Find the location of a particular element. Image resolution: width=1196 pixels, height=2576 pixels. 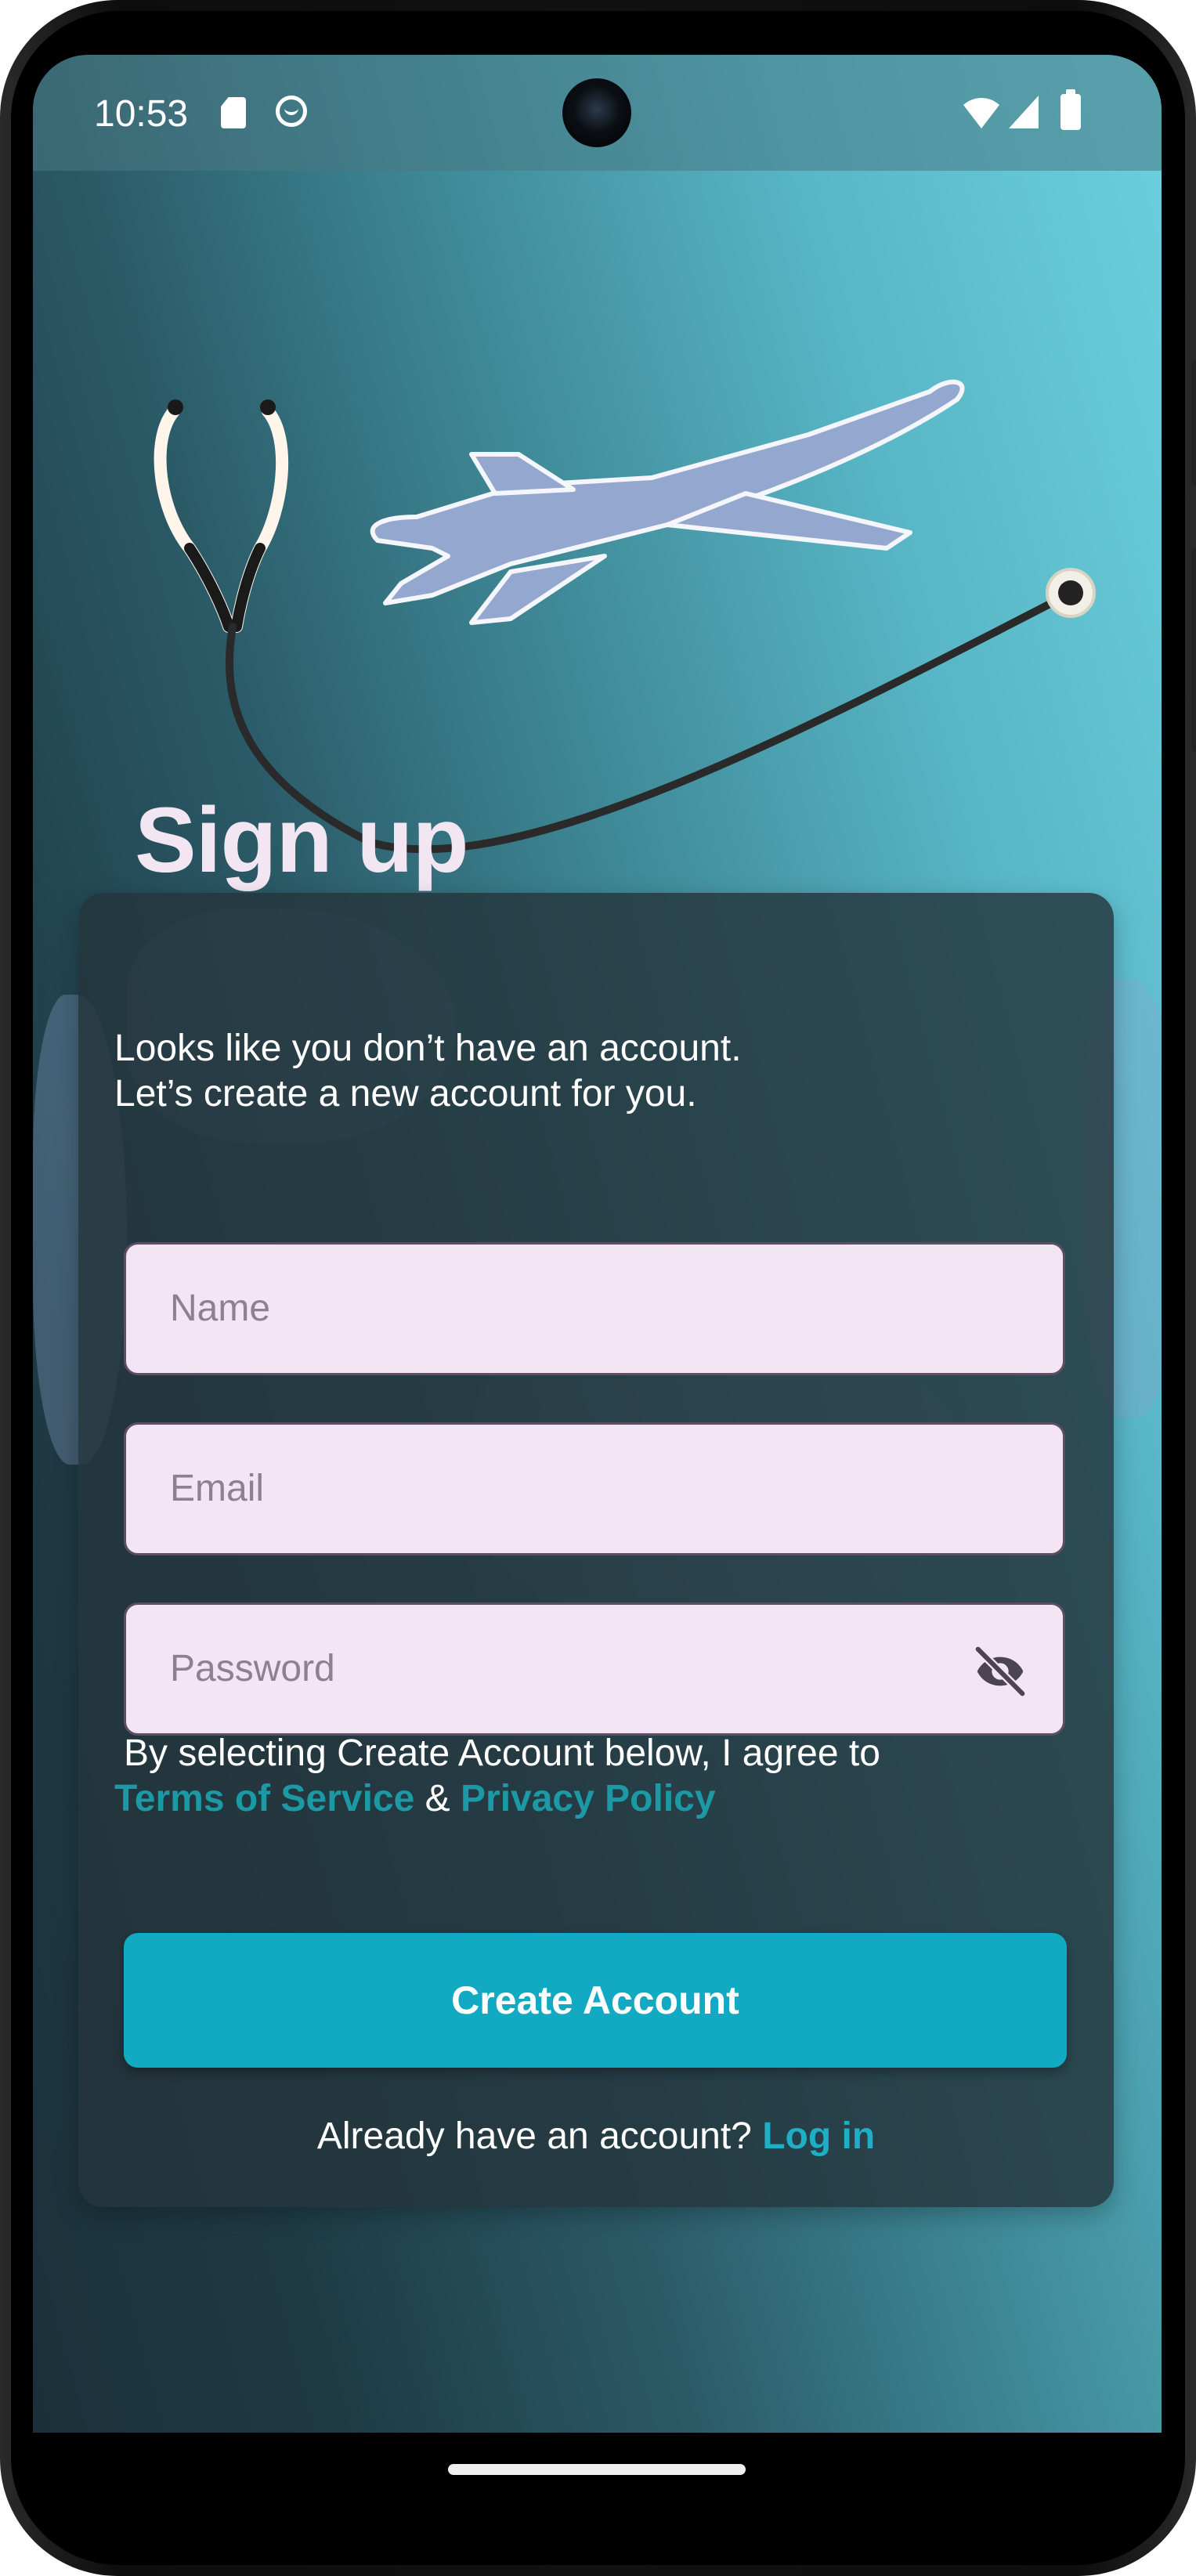

intro-line: Looks like you don’t have an account. is located at coordinates (428, 1048).